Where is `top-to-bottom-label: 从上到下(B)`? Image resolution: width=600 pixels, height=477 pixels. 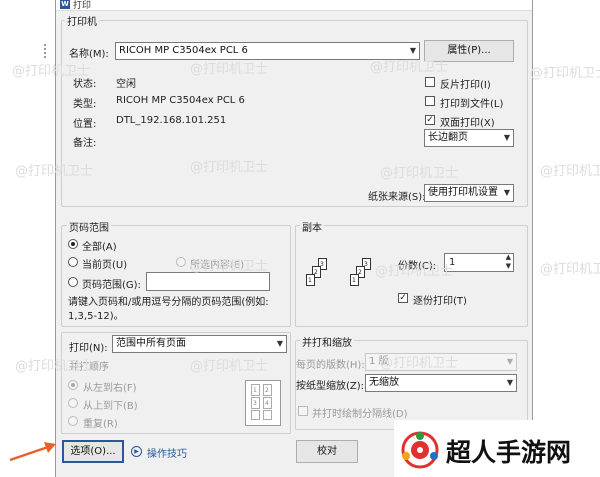 top-to-bottom-label: 从上到下(B) is located at coordinates (110, 406).